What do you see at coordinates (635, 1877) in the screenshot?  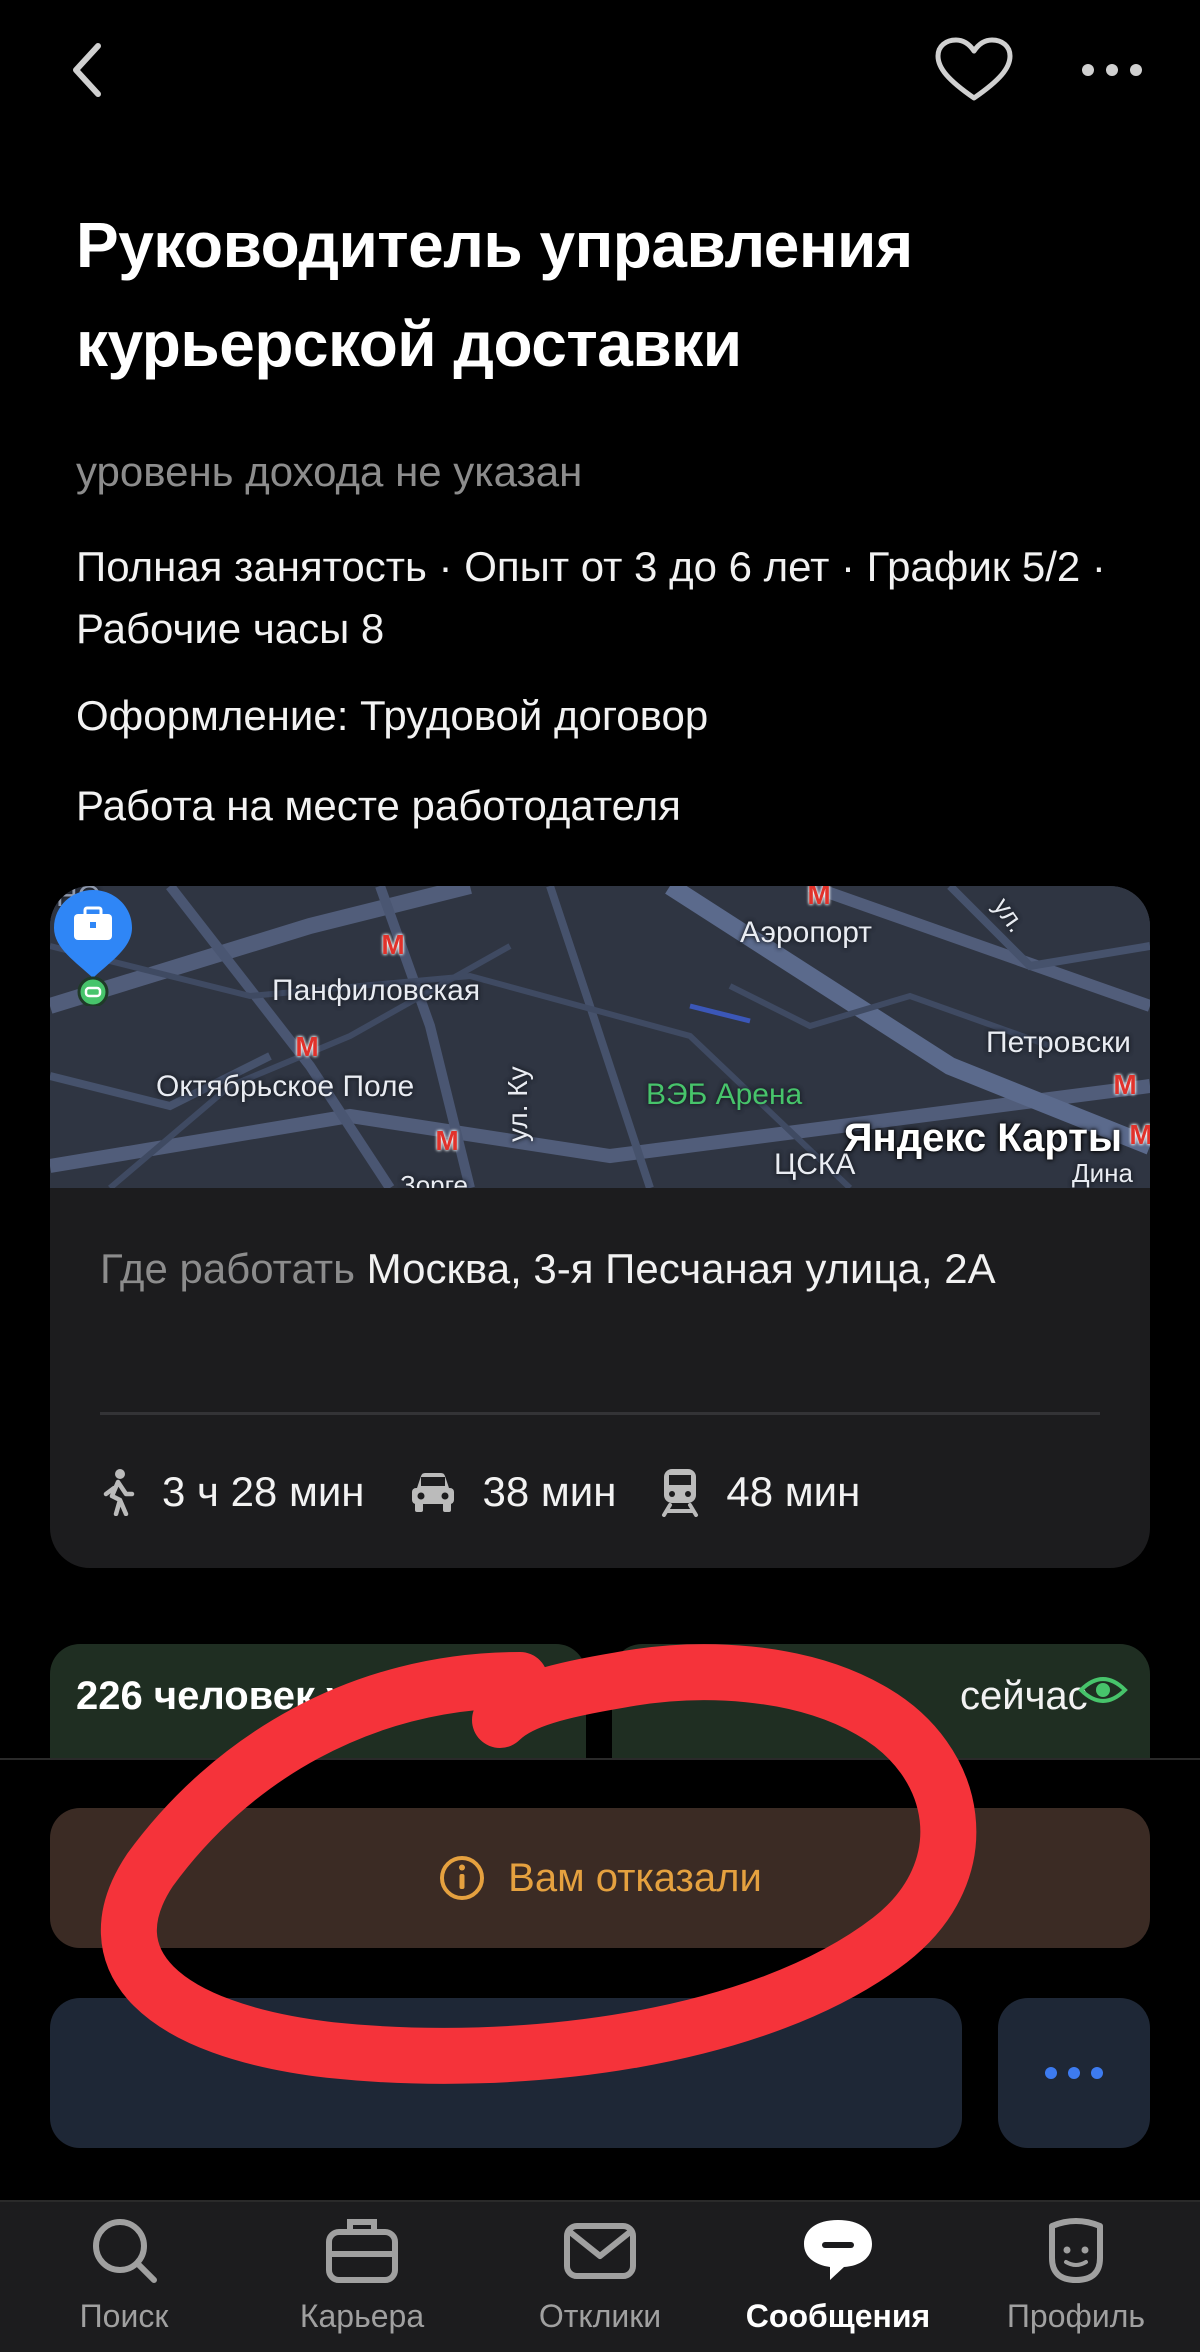 I see `rejected-label: Вам отказали` at bounding box center [635, 1877].